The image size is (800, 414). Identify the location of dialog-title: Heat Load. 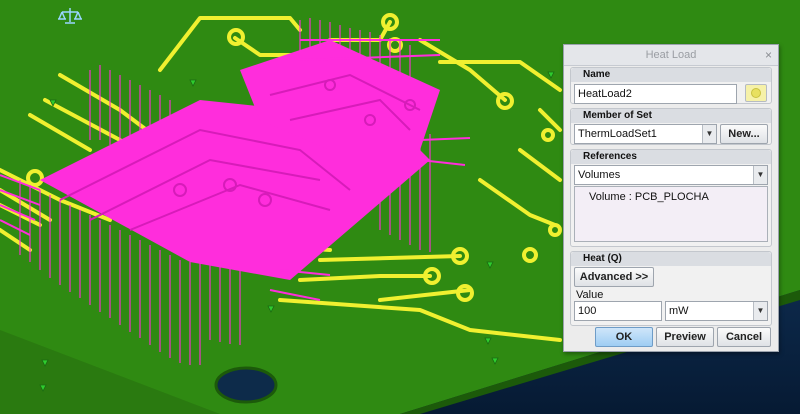
(671, 55).